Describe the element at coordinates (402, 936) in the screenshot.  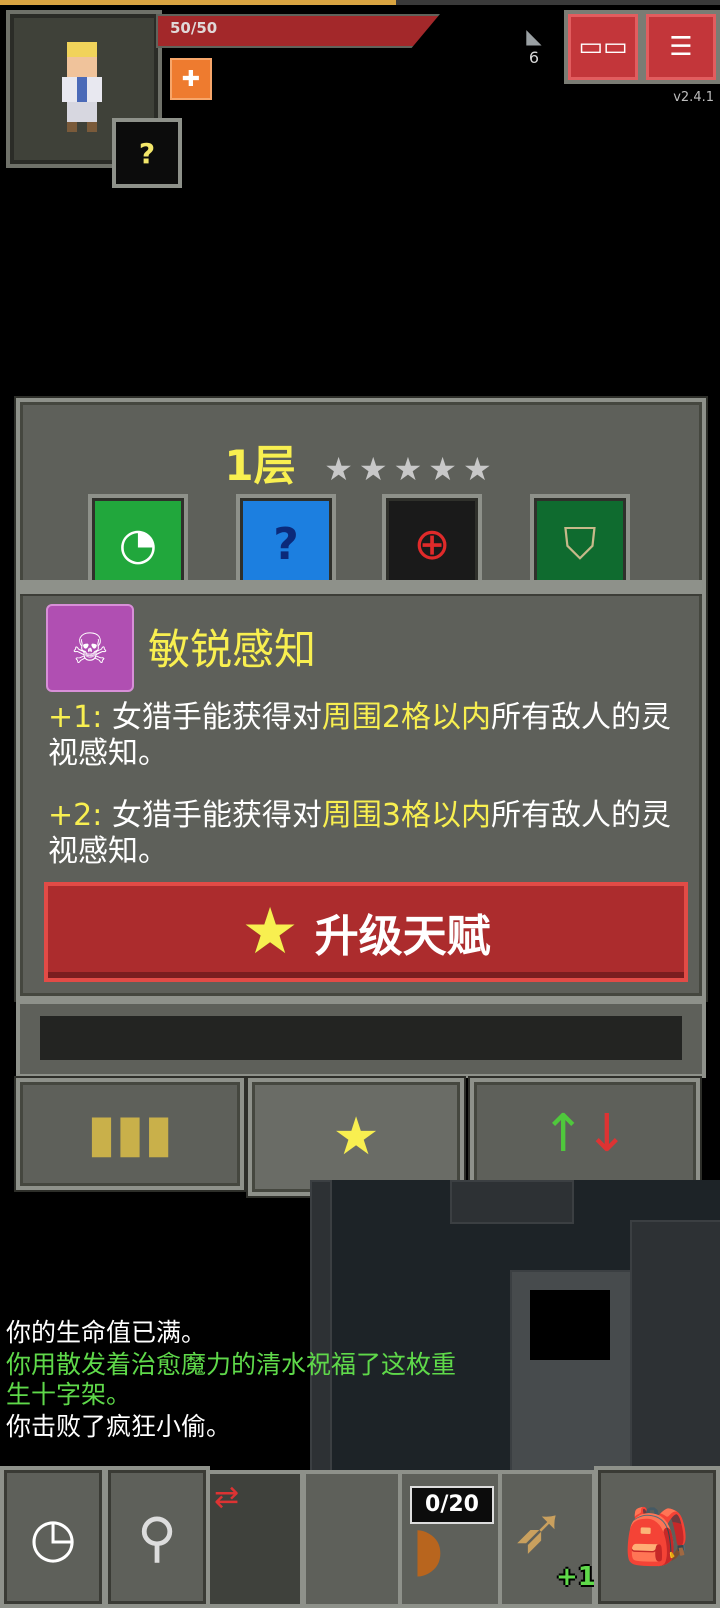
I see `upgrade-label: 升级天赋` at that location.